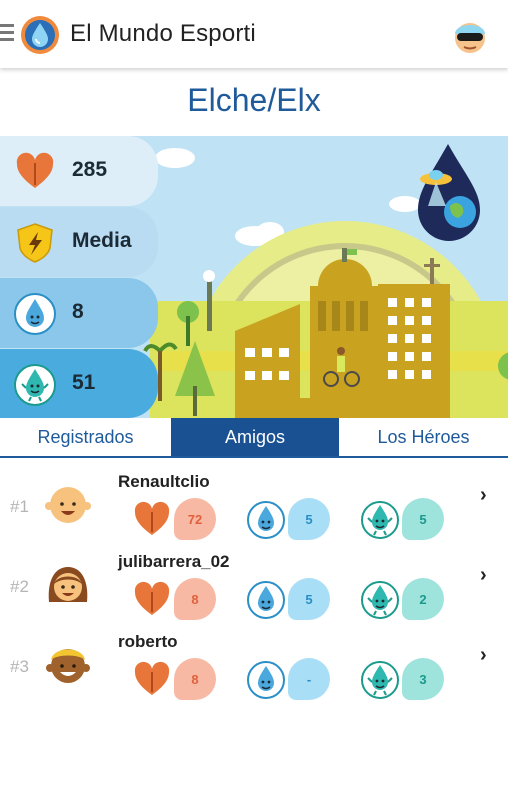 The width and height of the screenshot is (508, 800). Describe the element at coordinates (148, 641) in the screenshot. I see `username: roberto` at that location.